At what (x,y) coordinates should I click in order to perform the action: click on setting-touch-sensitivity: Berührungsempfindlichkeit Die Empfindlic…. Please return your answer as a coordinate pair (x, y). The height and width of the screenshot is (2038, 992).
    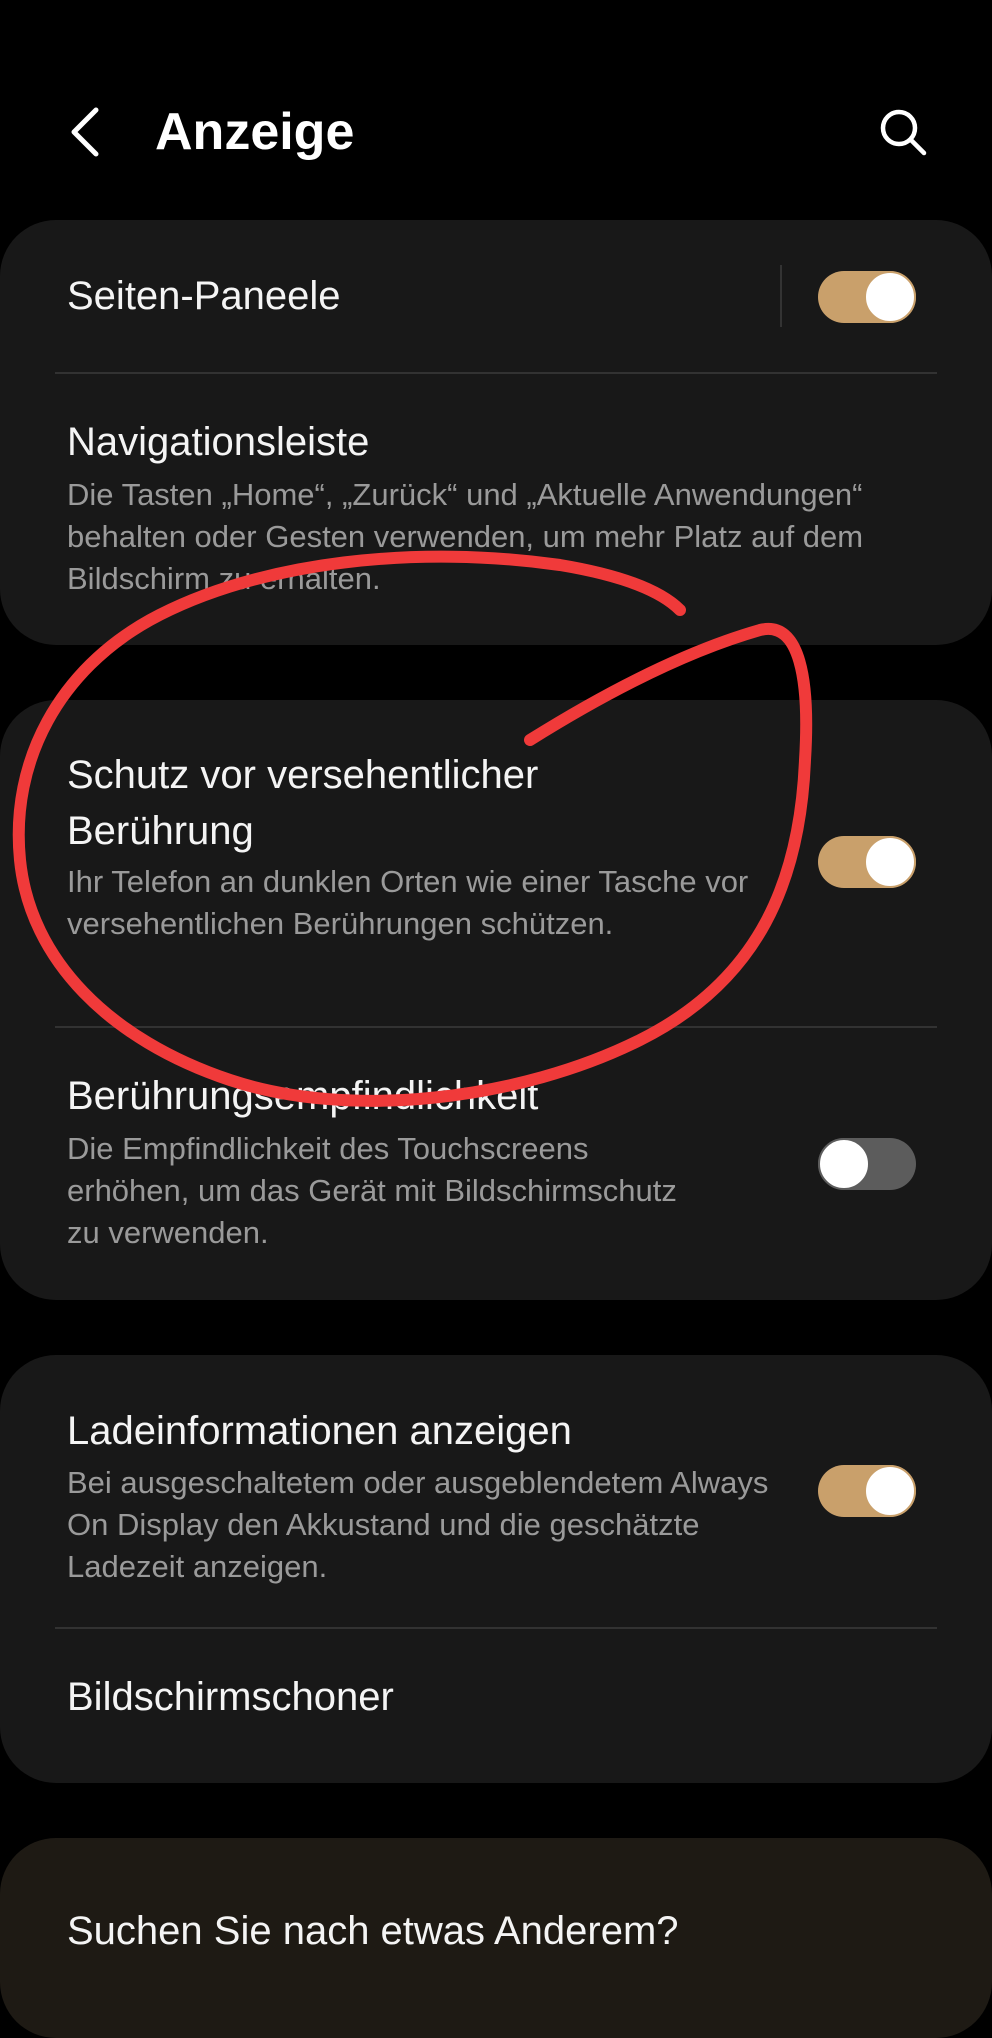
    Looking at the image, I should click on (496, 1164).